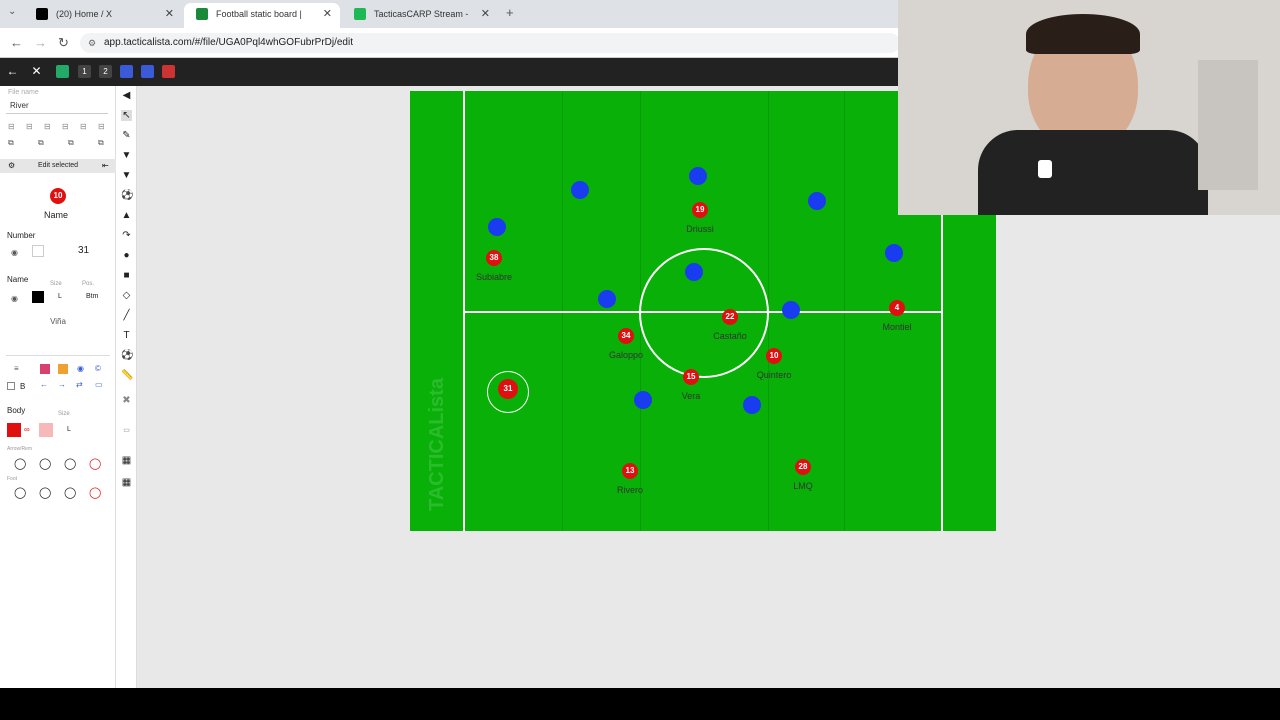  What do you see at coordinates (420, 22) in the screenshot?
I see `tab-kick-stream: TacticasCARP Stream - Watch L ✕` at bounding box center [420, 22].